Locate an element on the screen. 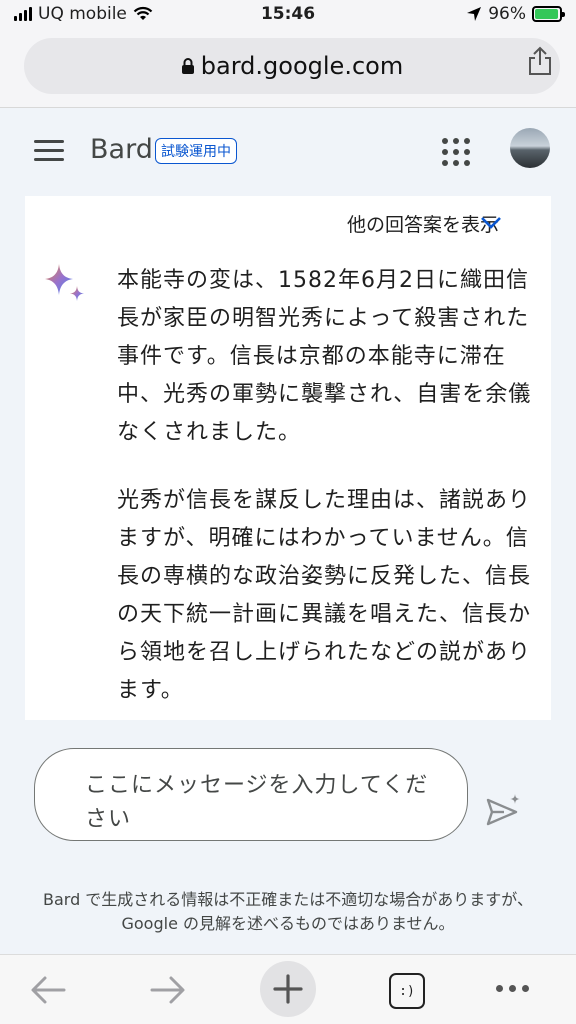 The width and height of the screenshot is (576, 1024). avatar is located at coordinates (530, 148).